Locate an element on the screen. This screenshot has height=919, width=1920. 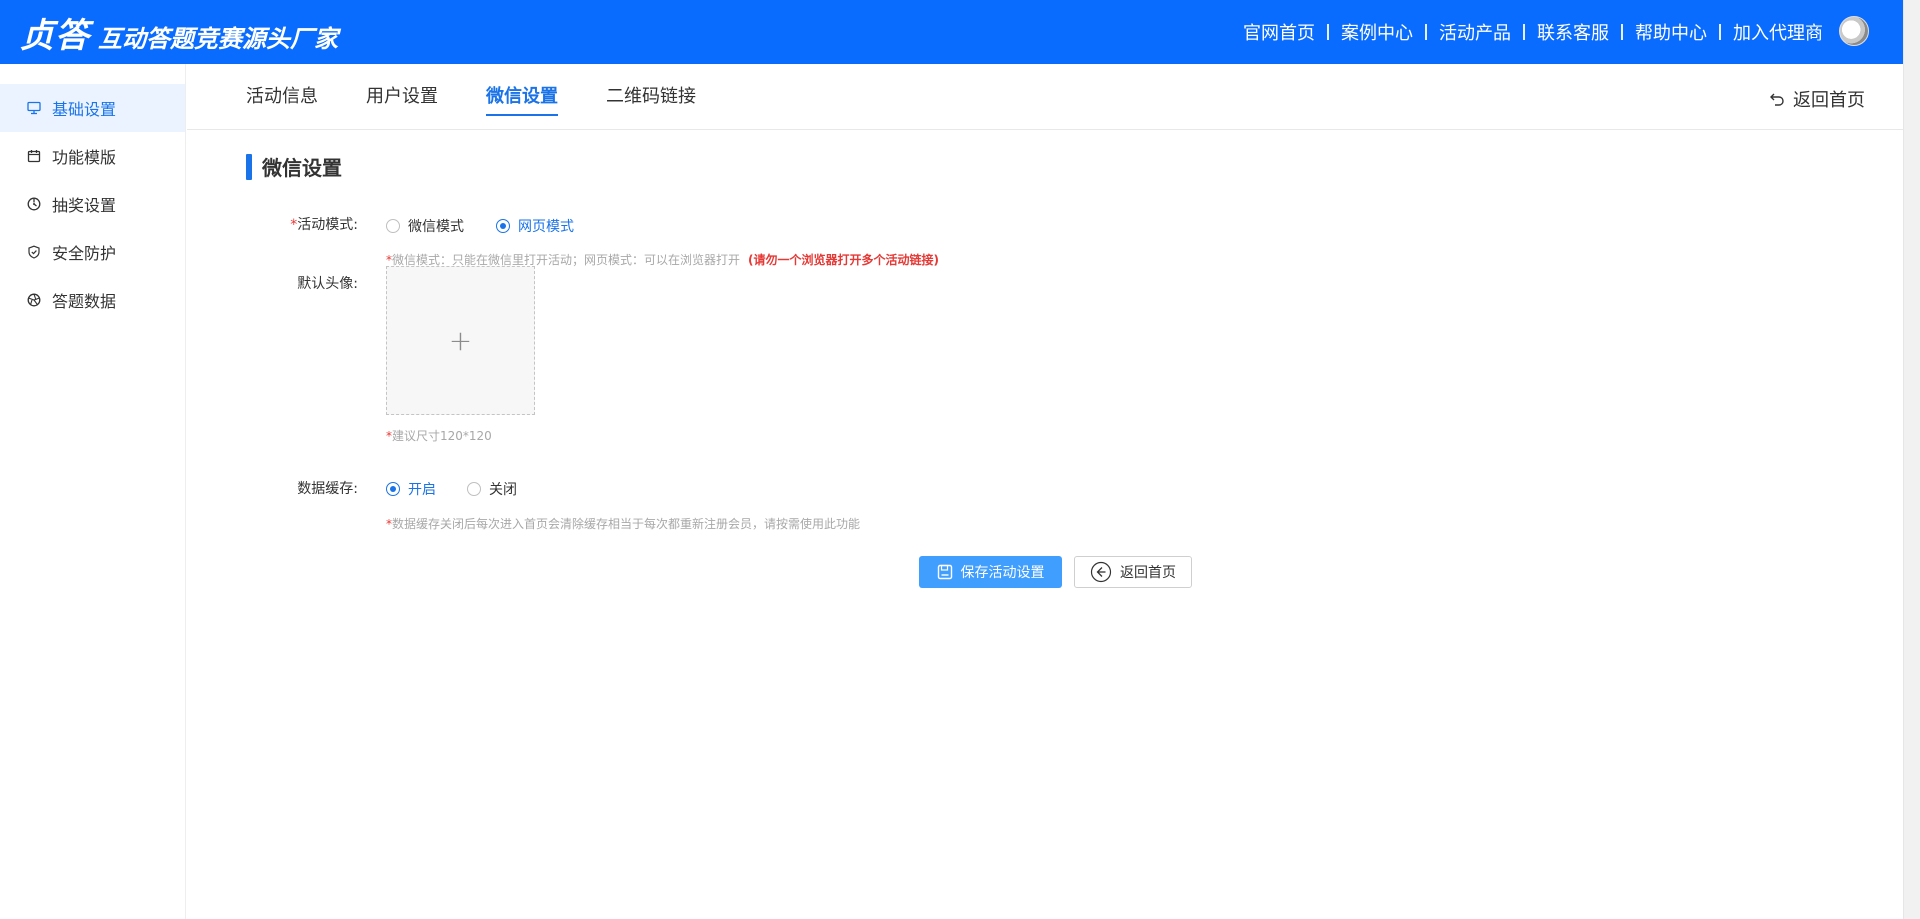
title-accent-bar is located at coordinates (249, 166).